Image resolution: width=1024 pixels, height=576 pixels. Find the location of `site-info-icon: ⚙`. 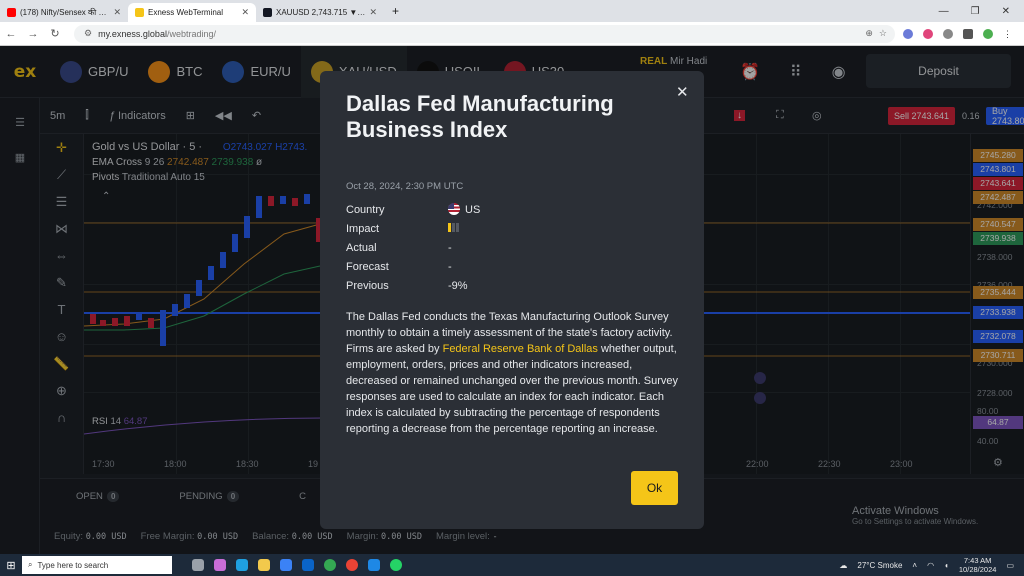

site-info-icon: ⚙ is located at coordinates (88, 33).